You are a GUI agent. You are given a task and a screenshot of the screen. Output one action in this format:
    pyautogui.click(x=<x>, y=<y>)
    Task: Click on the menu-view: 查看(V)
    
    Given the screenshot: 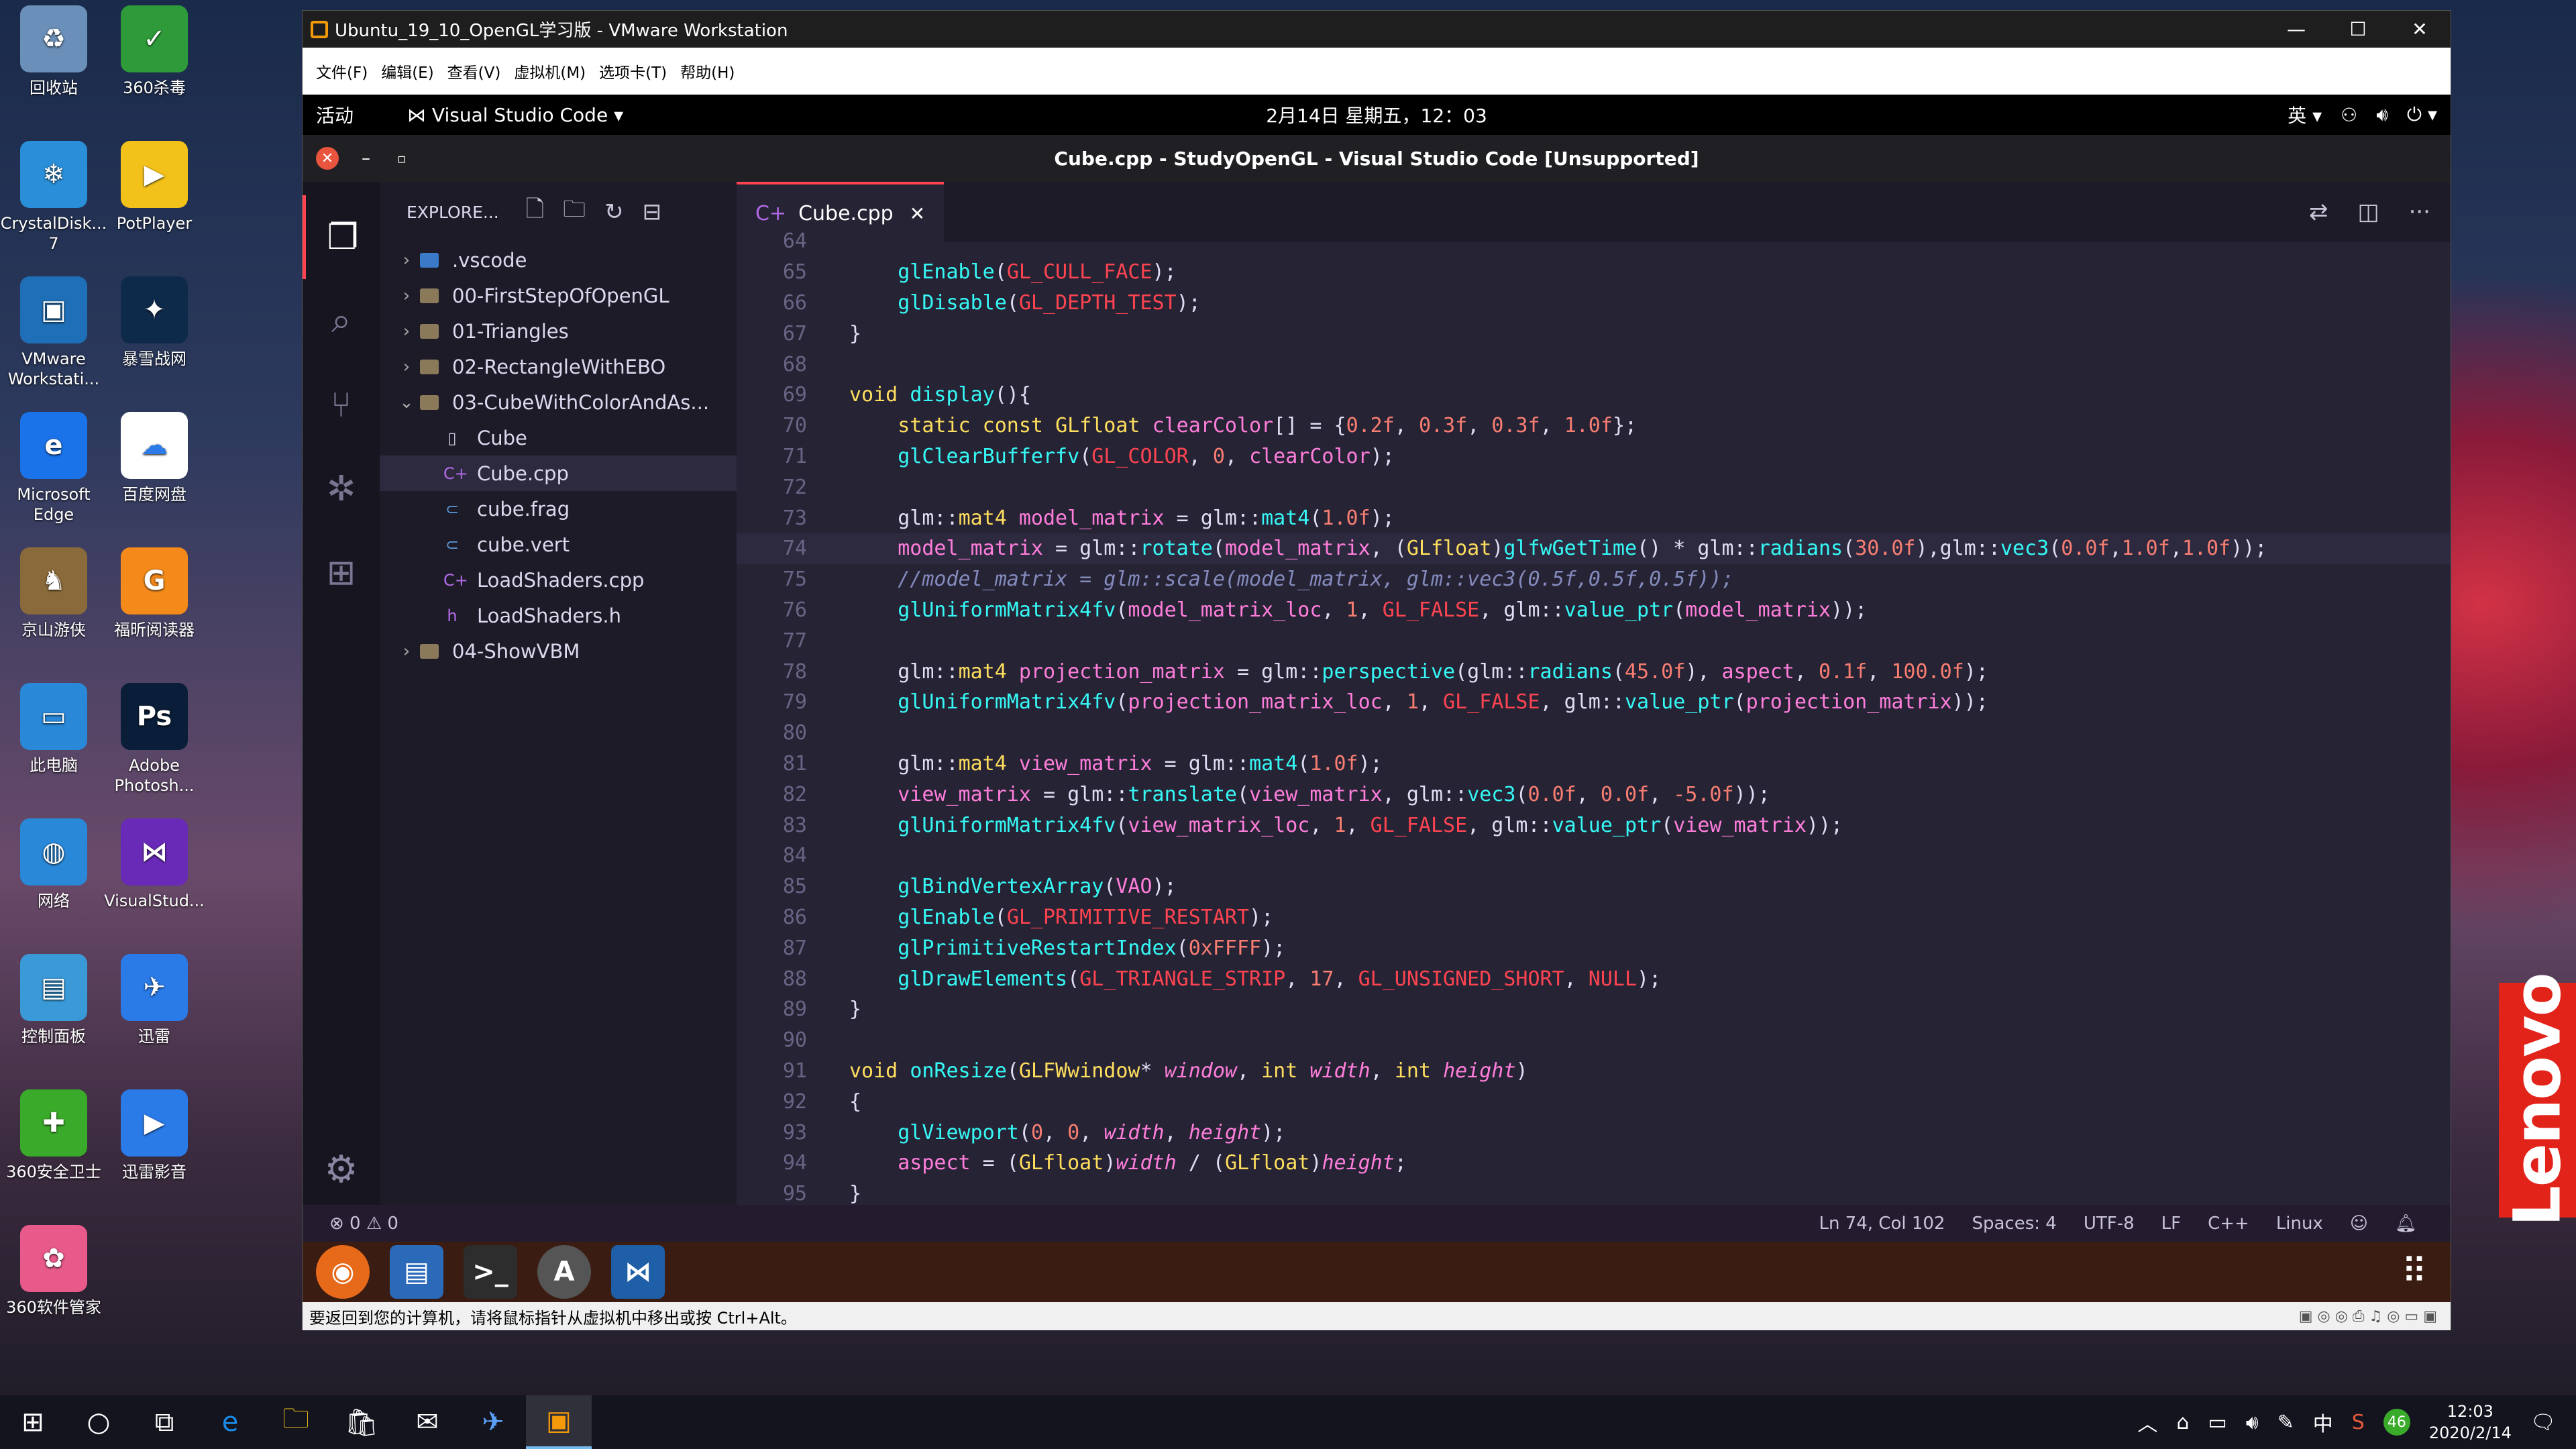 What is the action you would take?
    pyautogui.click(x=474, y=71)
    